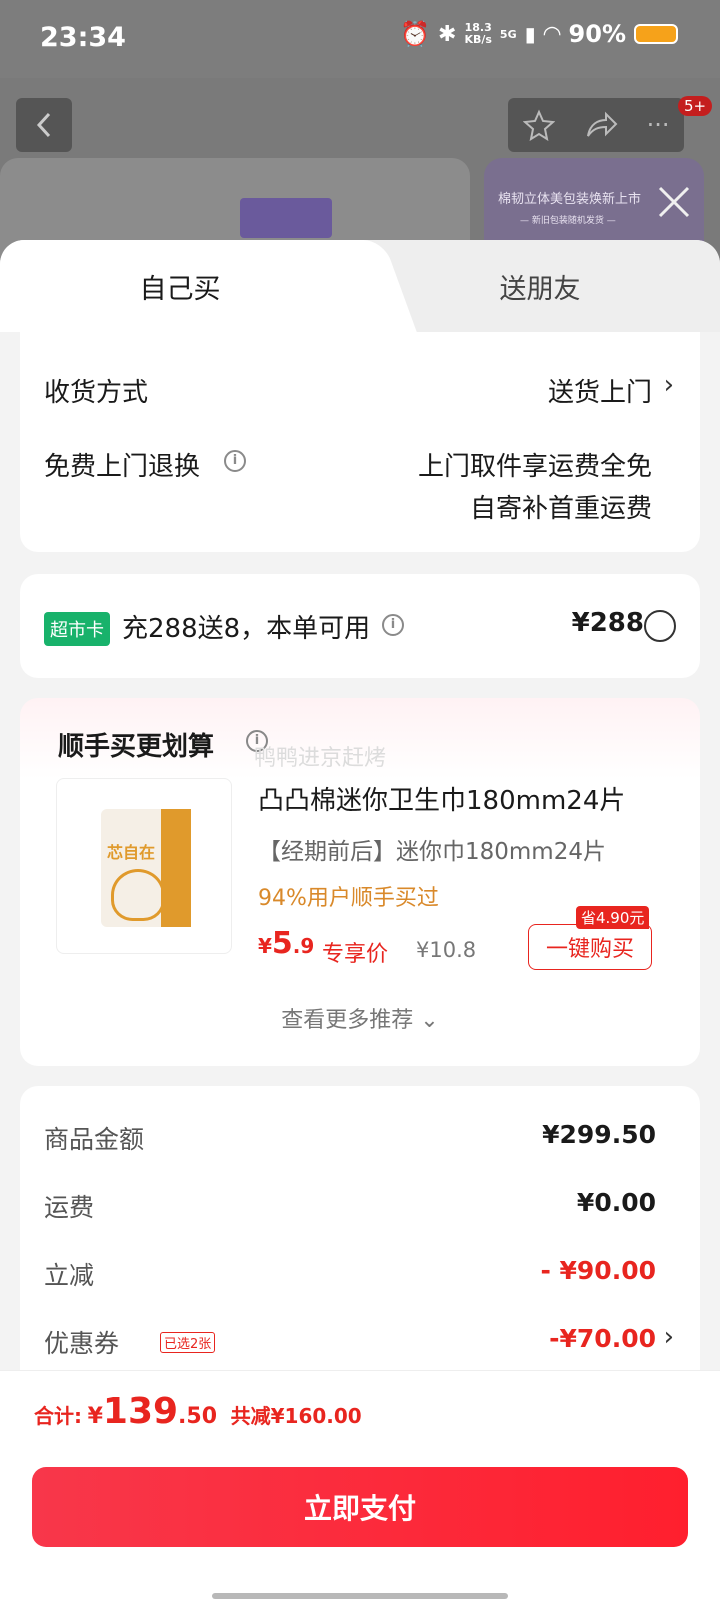 This screenshot has width=720, height=1600. I want to click on recommendation-title: 顺手买更划算, so click(136, 747).